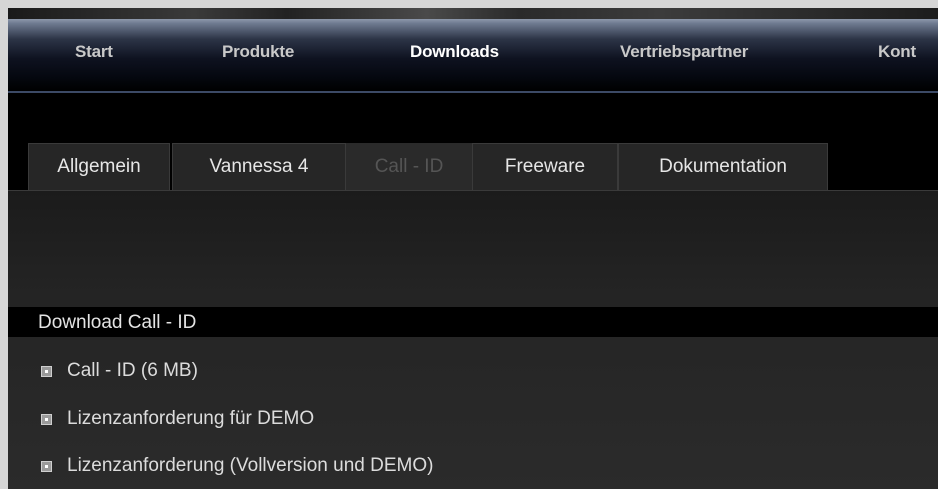 This screenshot has width=938, height=489. Describe the element at coordinates (258, 52) in the screenshot. I see `nav-item-produkte: Produkte` at that location.